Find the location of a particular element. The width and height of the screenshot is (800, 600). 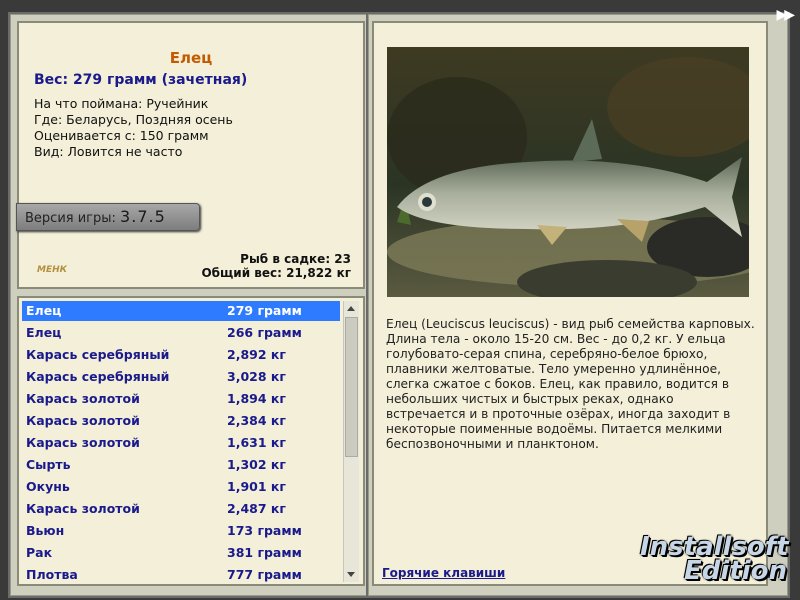

scroll-up-icon is located at coordinates (351, 308).